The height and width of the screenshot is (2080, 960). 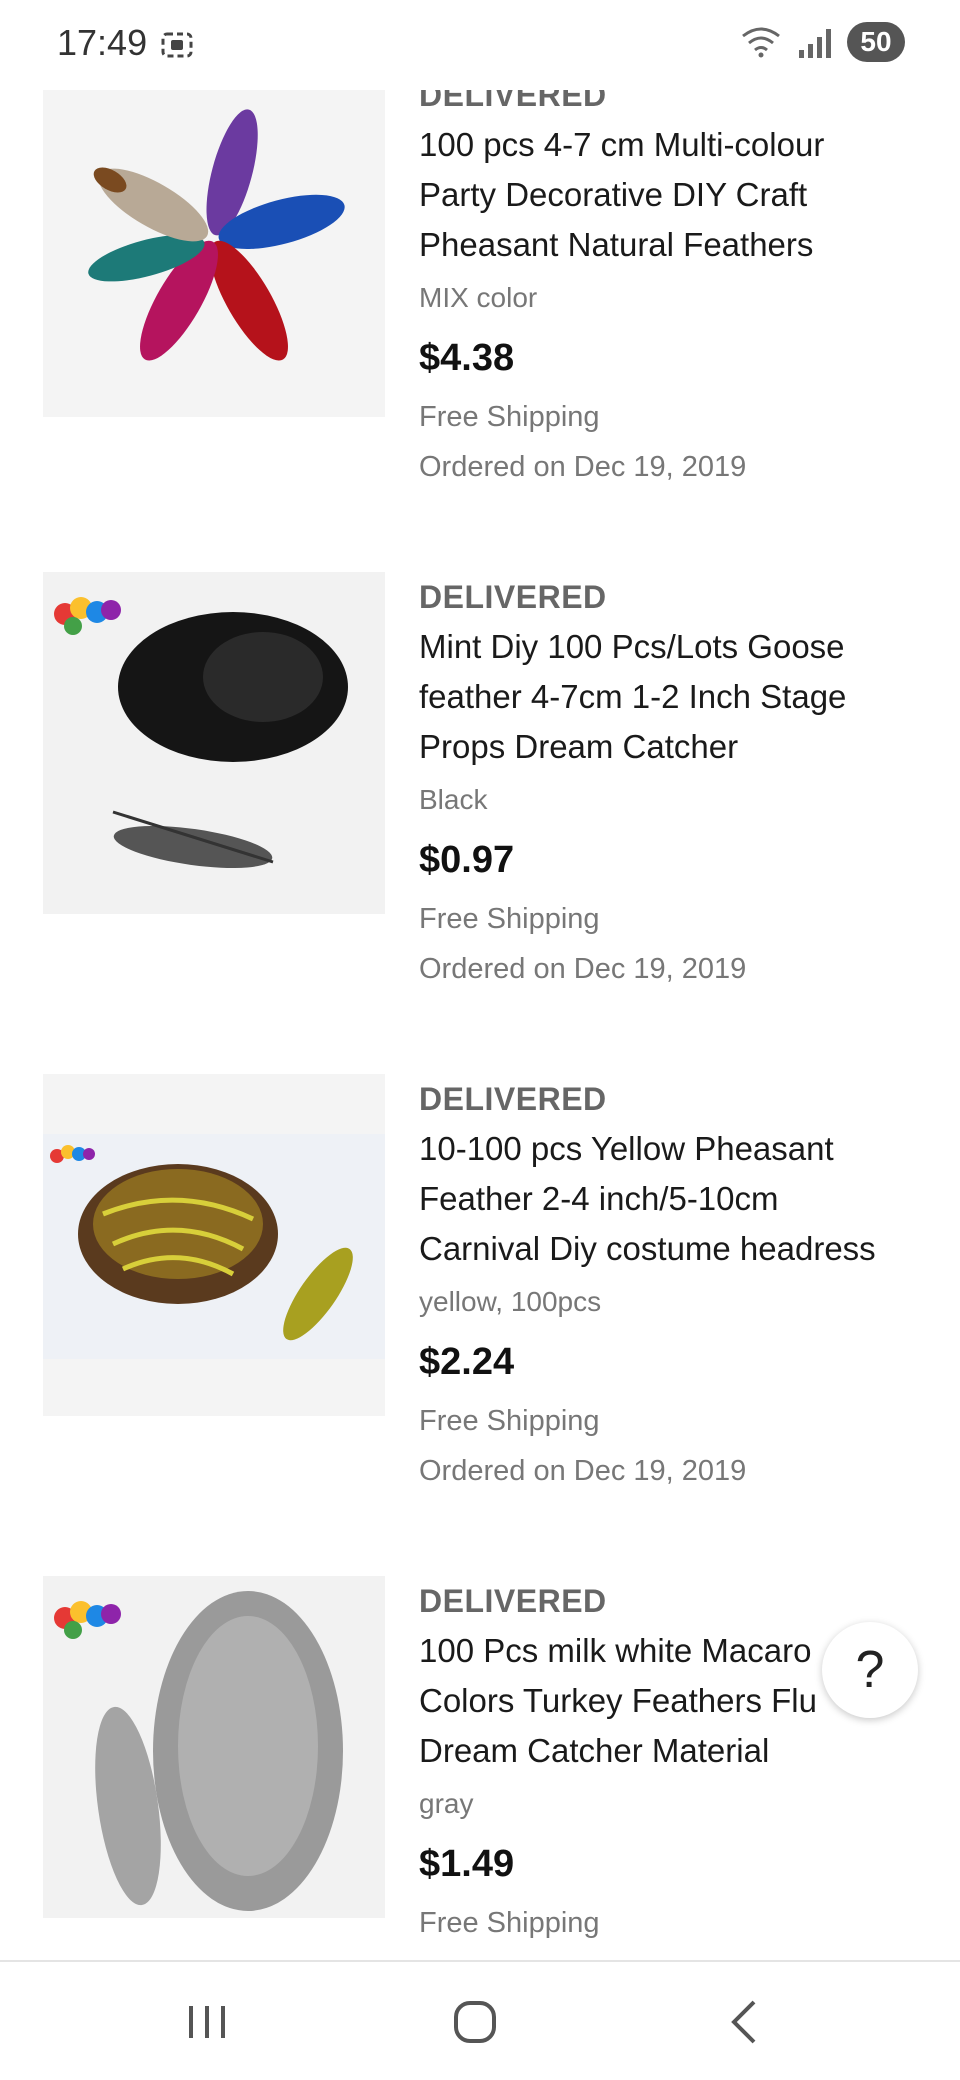 What do you see at coordinates (510, 1301) in the screenshot?
I see `product-variant: yellow, 100pcs` at bounding box center [510, 1301].